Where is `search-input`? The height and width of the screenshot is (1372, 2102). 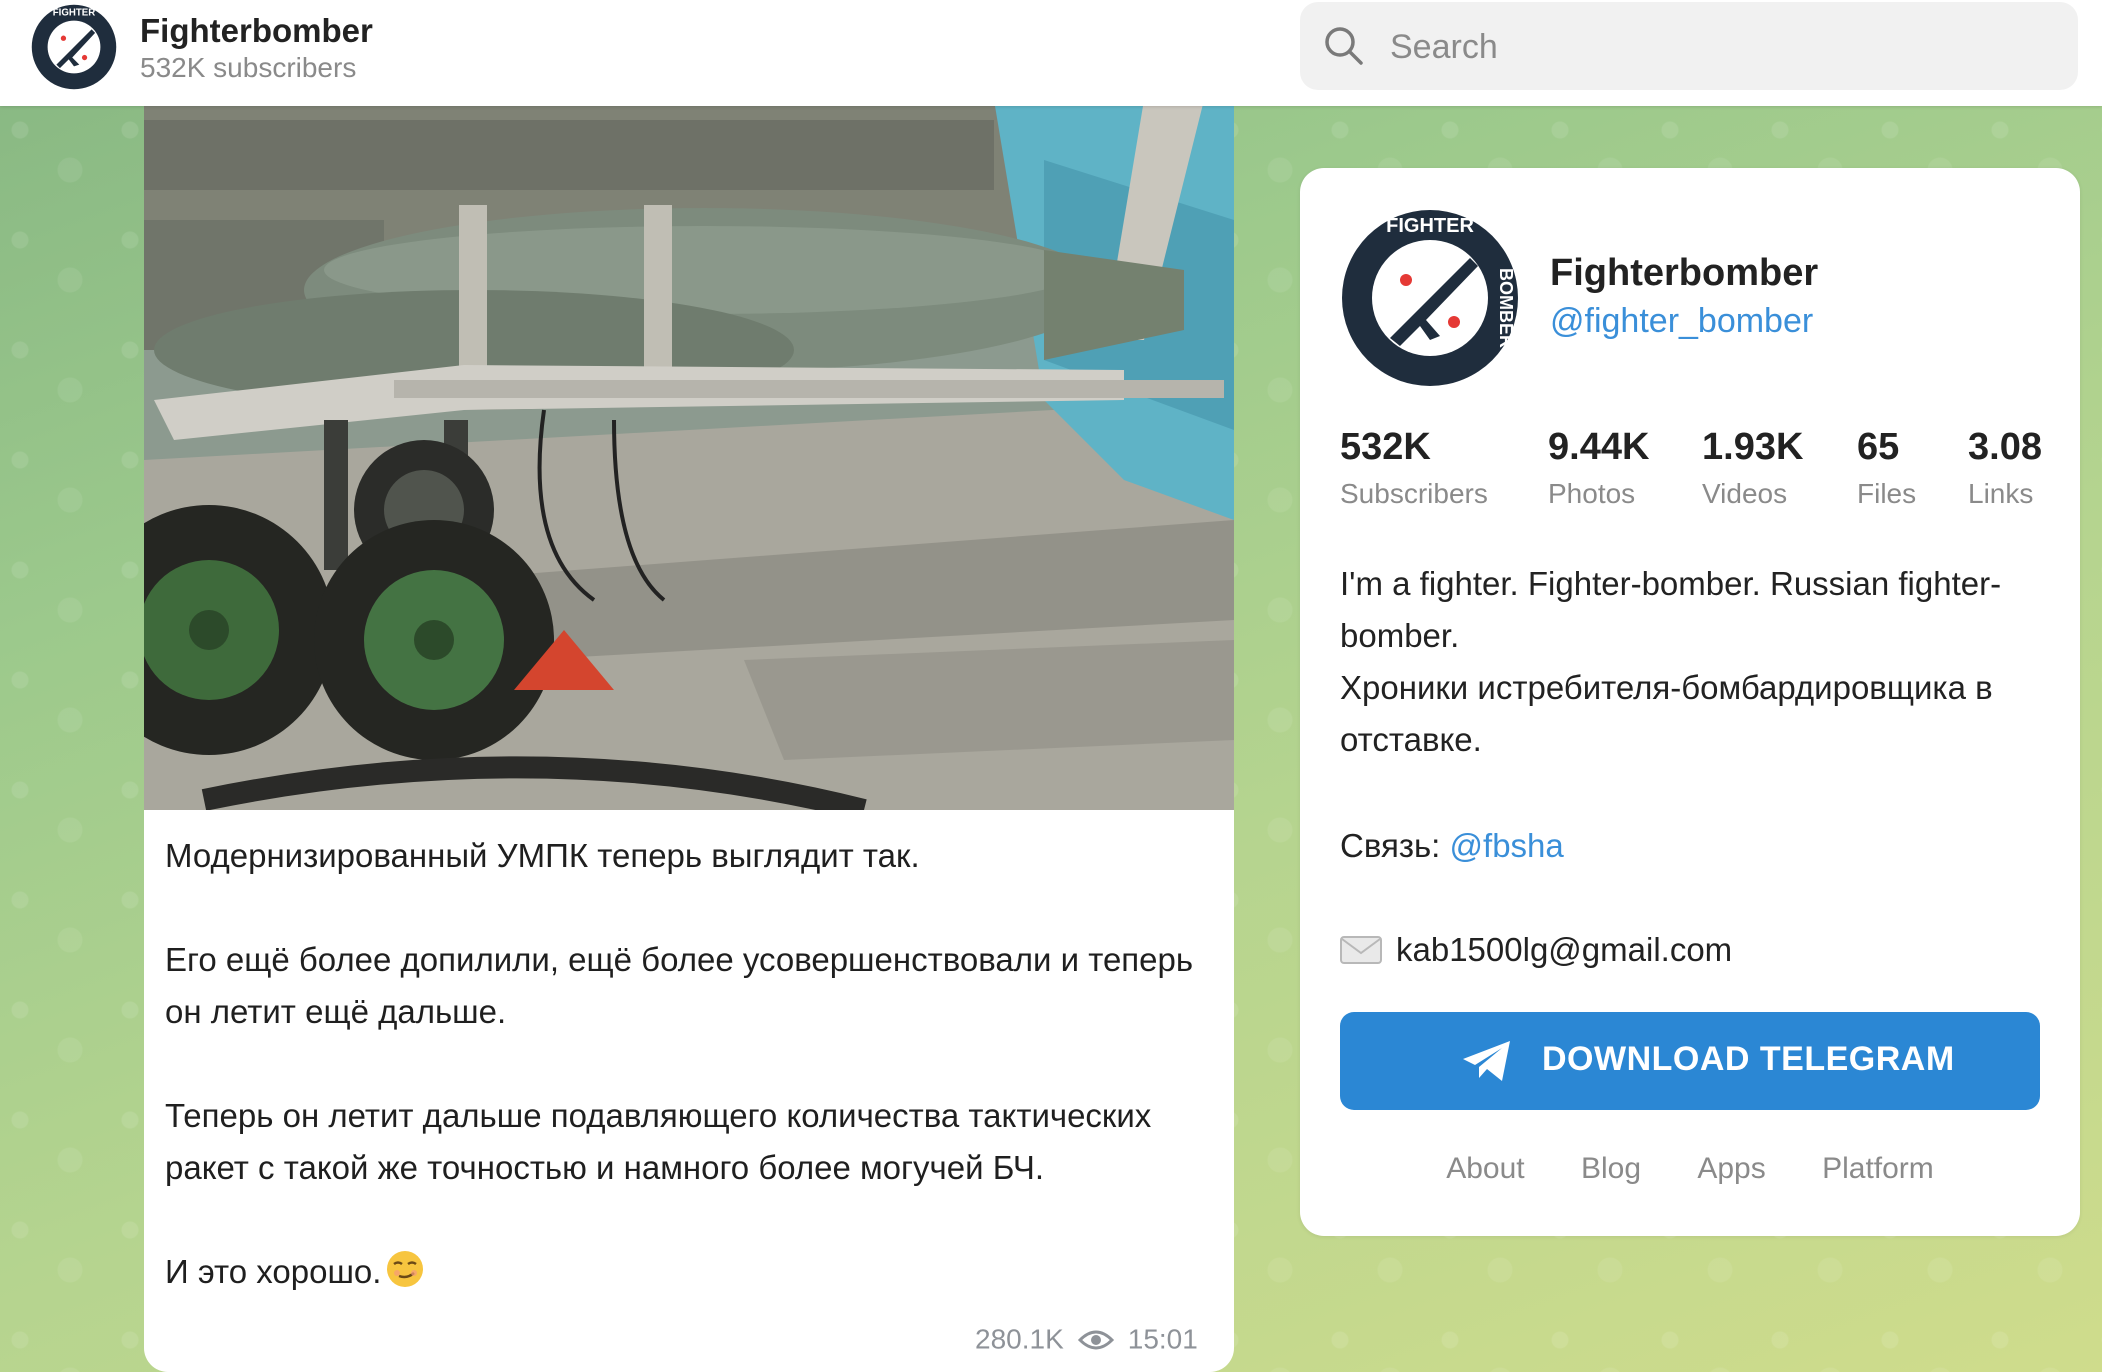
search-input is located at coordinates (1720, 47).